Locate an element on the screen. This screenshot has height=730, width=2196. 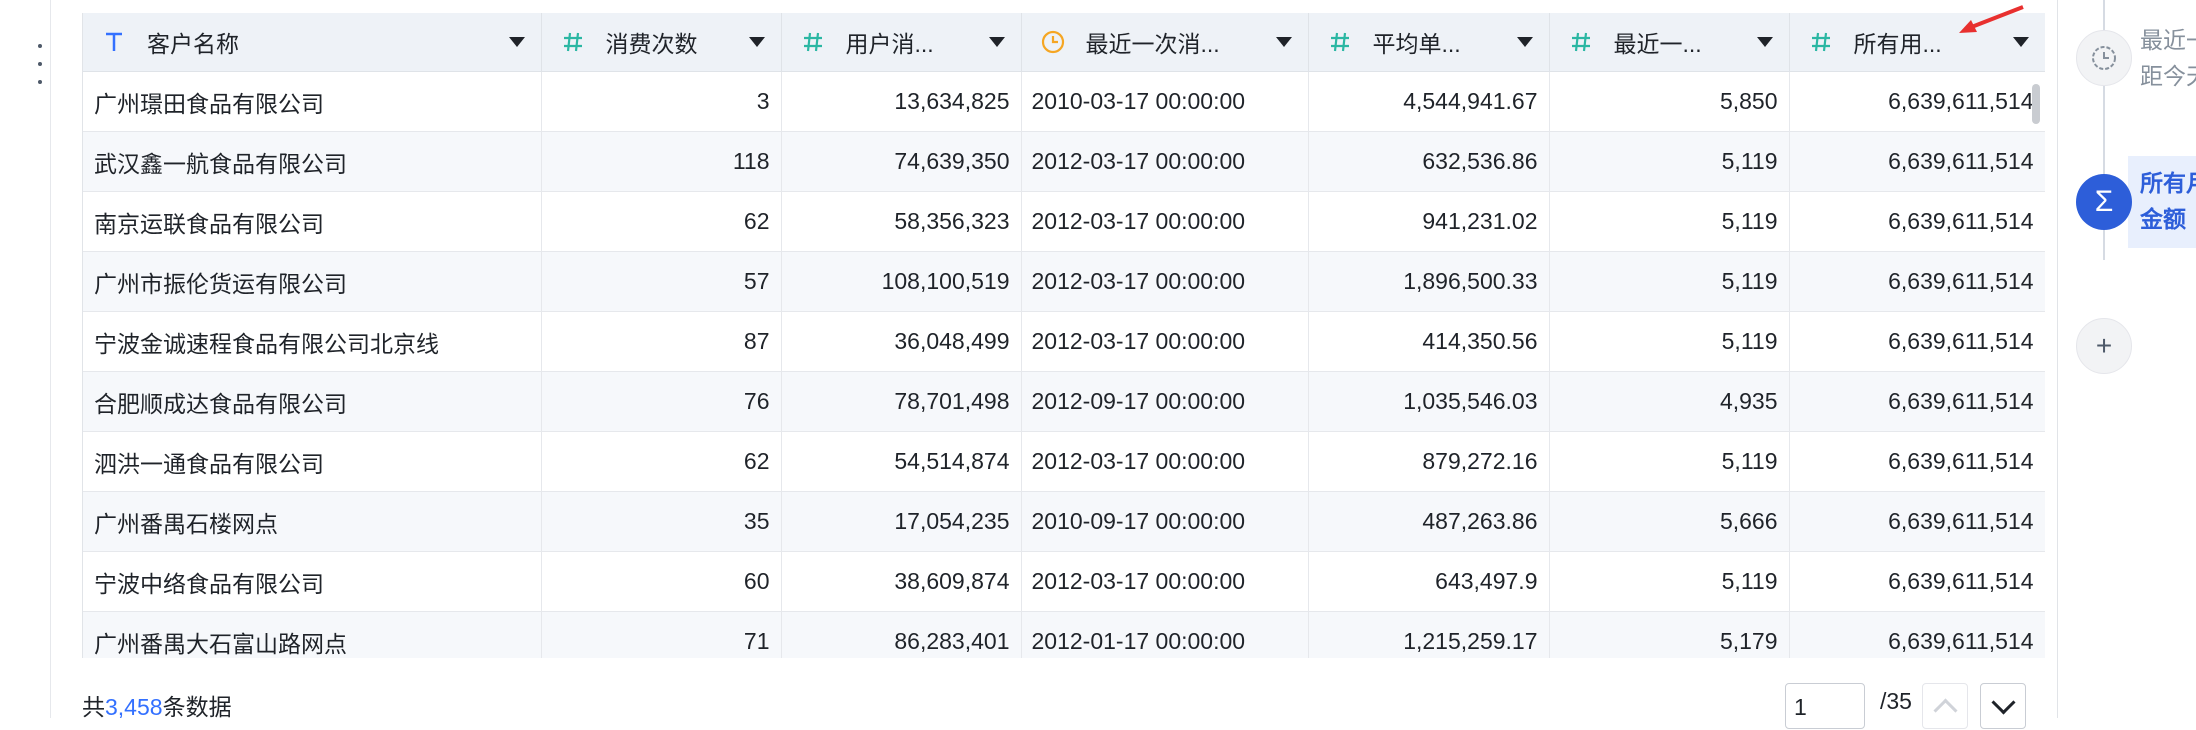
cell-average-order: 1,215,259.17 is located at coordinates (1429, 634).